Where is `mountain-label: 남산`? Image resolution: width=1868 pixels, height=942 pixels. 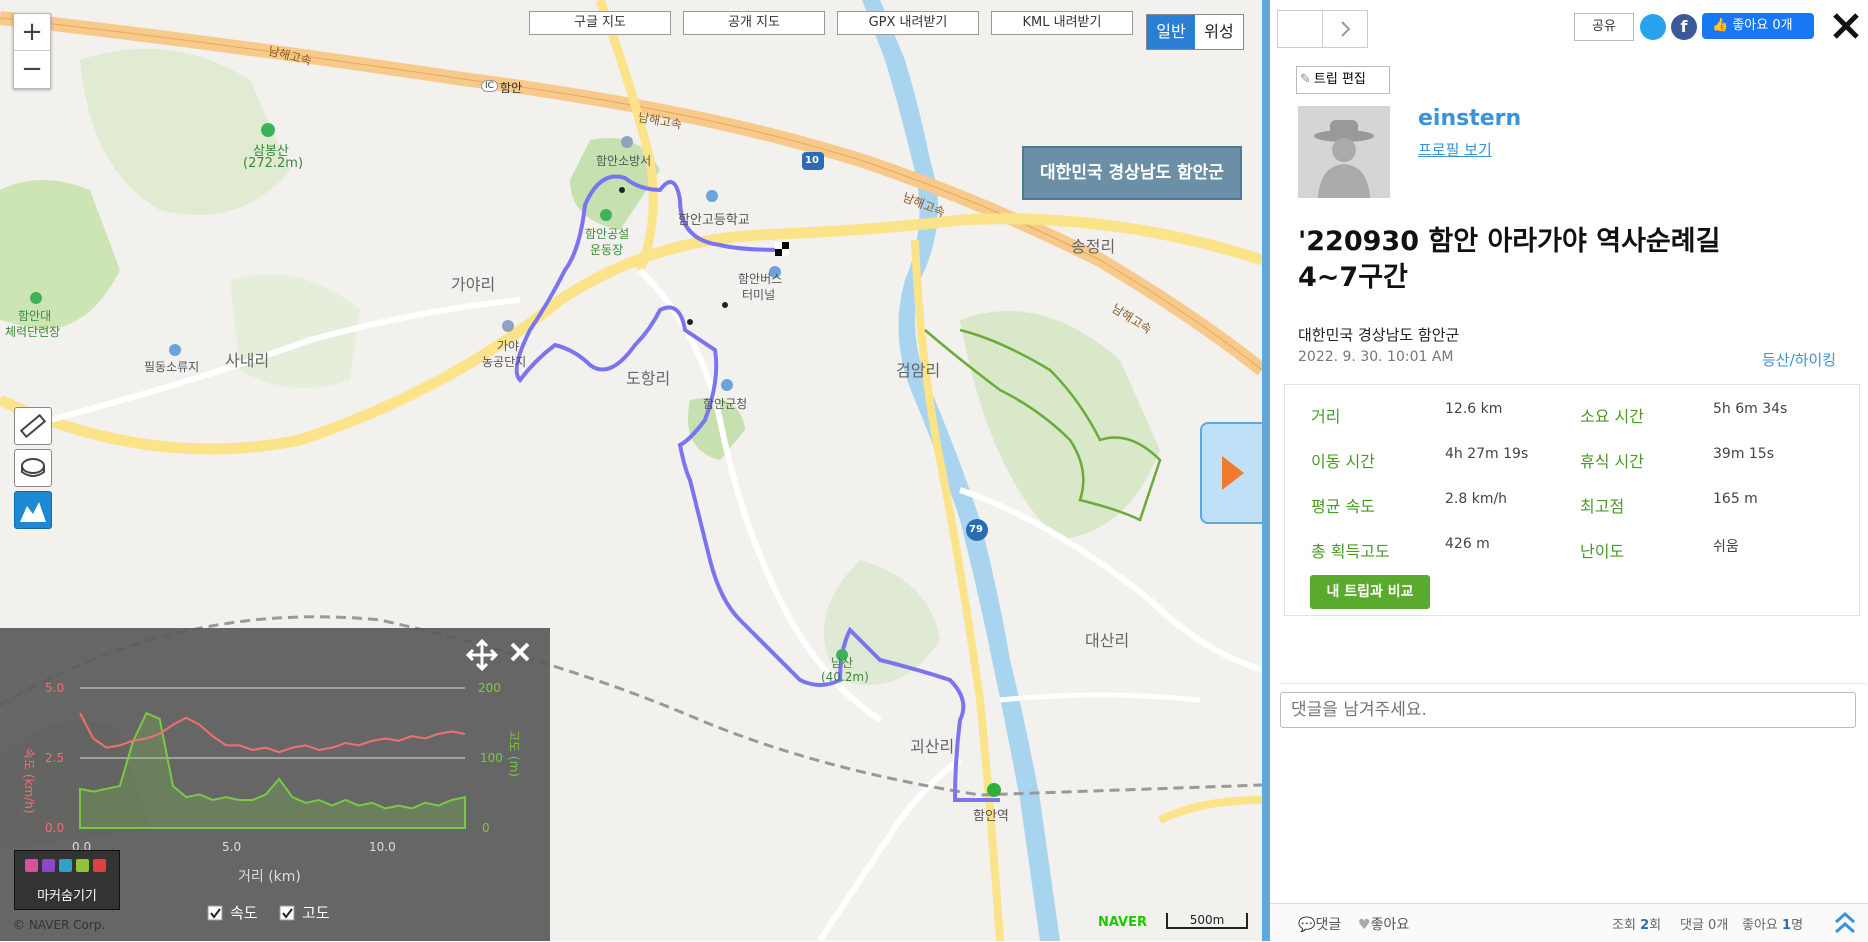
mountain-label: 남산 is located at coordinates (842, 663).